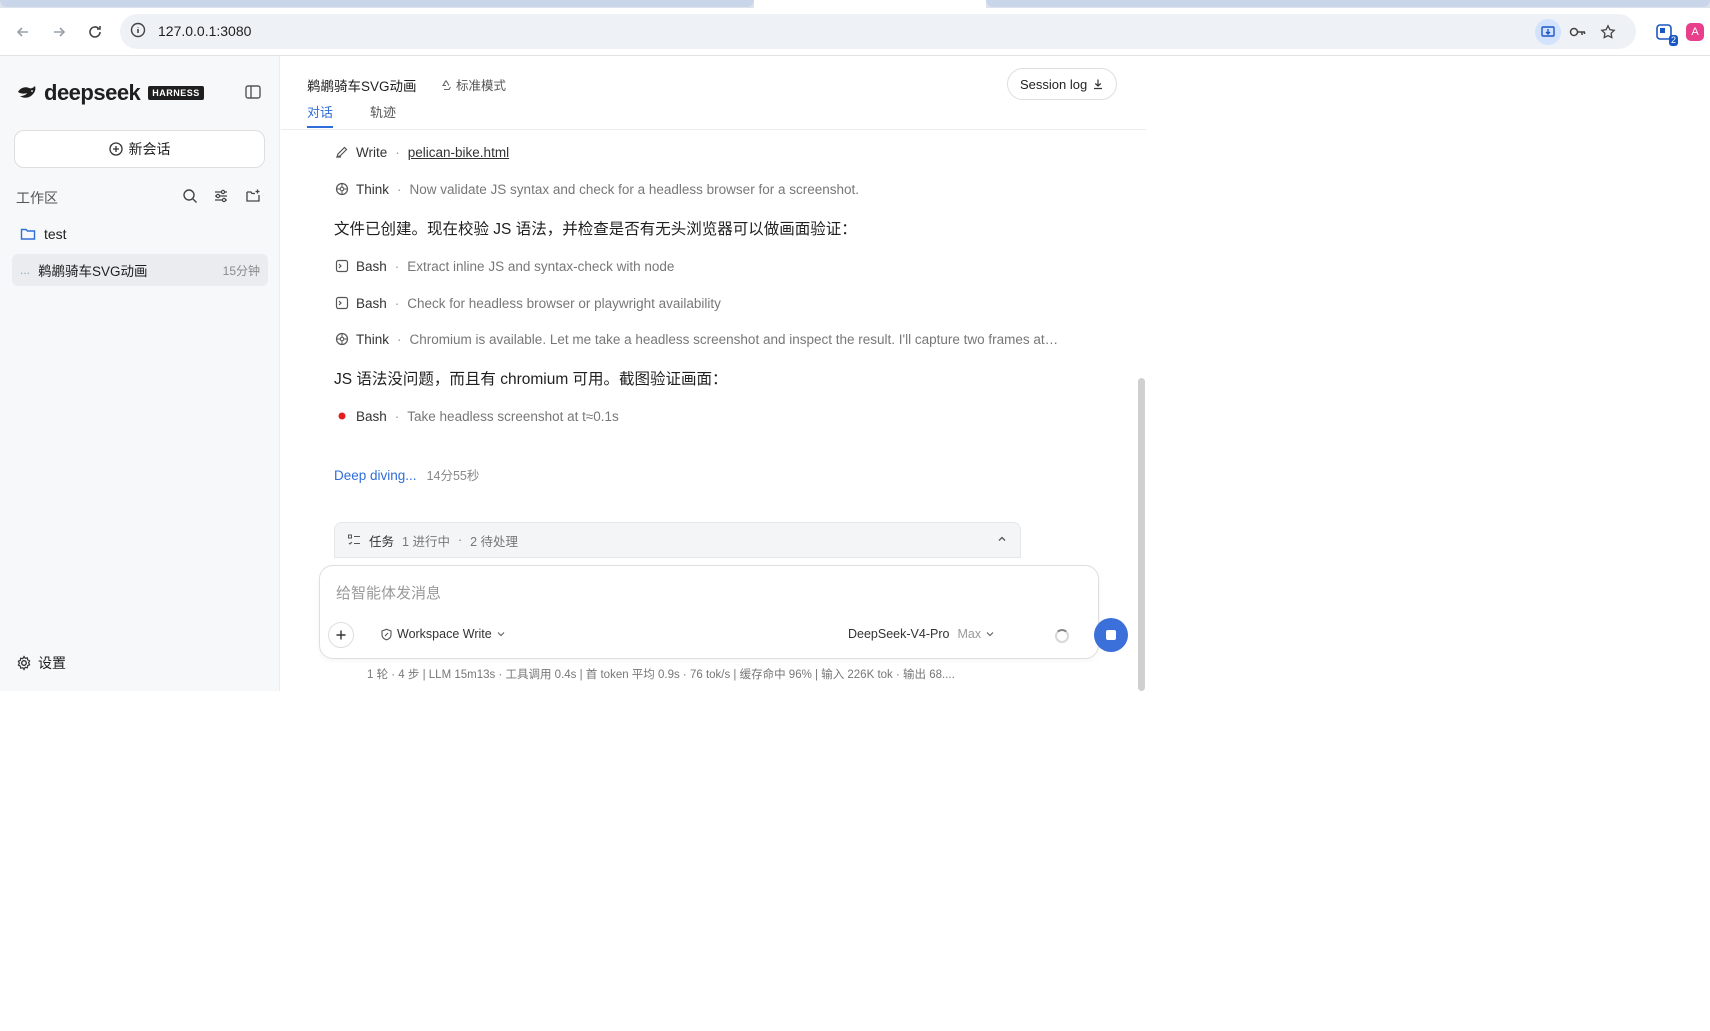  I want to click on assistant-message: JS 语法没问题，而且有 chromium 可用。截图验证画面：, so click(531, 379).